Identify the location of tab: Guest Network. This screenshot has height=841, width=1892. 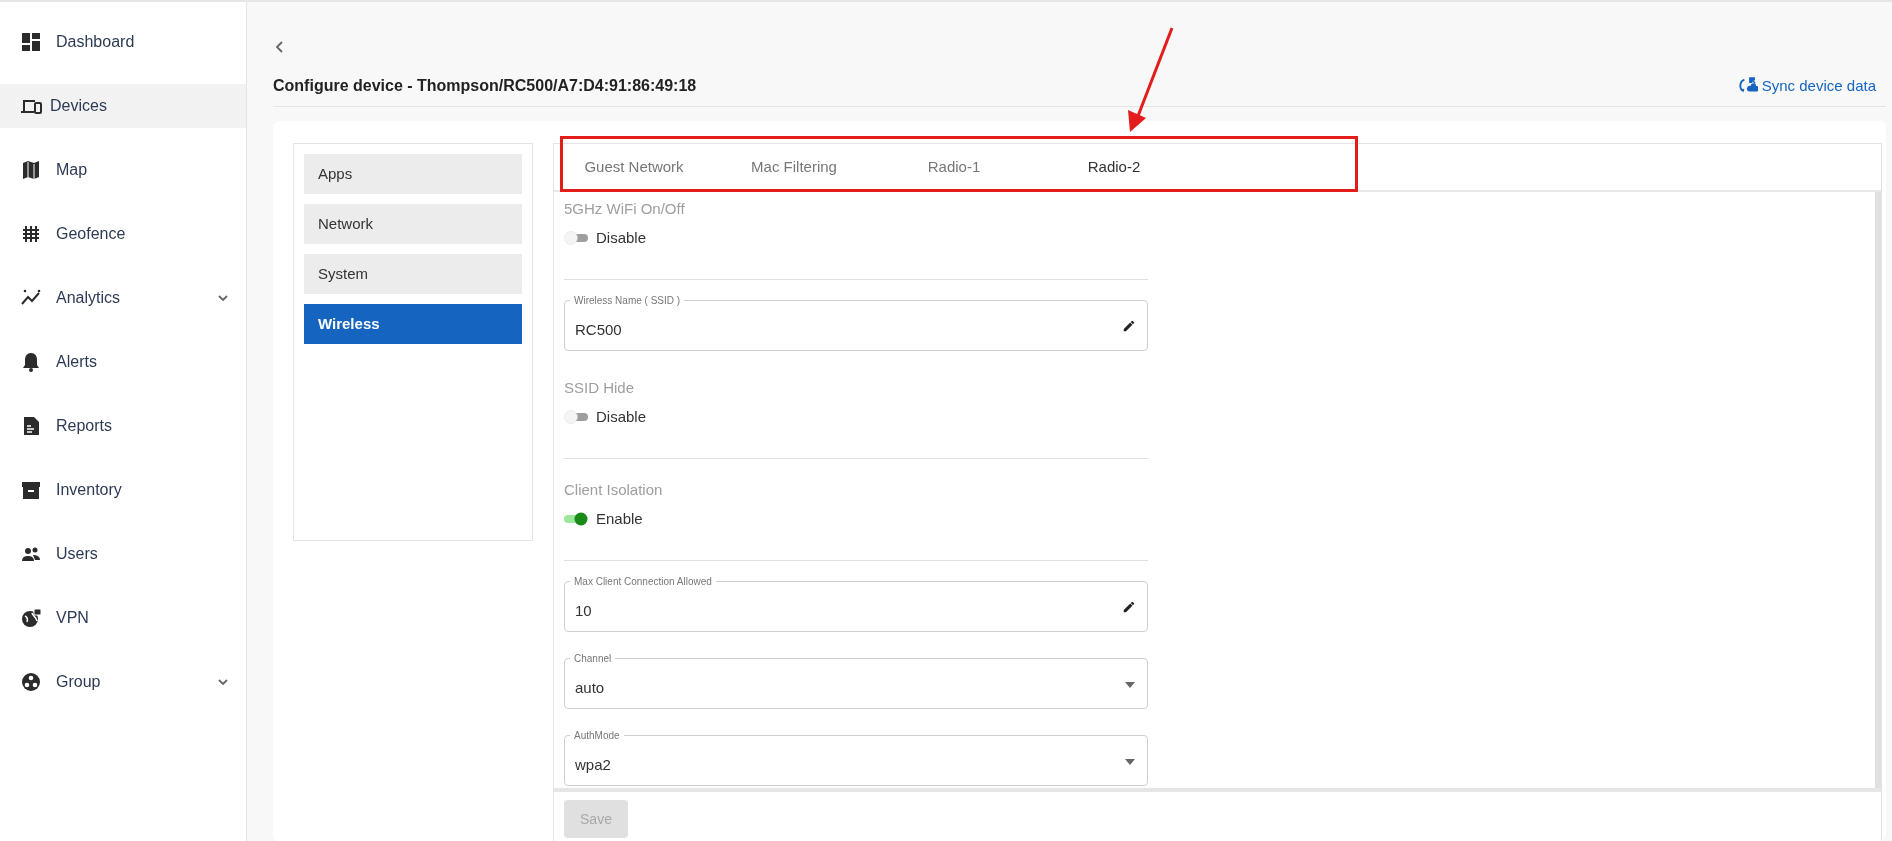
(634, 168).